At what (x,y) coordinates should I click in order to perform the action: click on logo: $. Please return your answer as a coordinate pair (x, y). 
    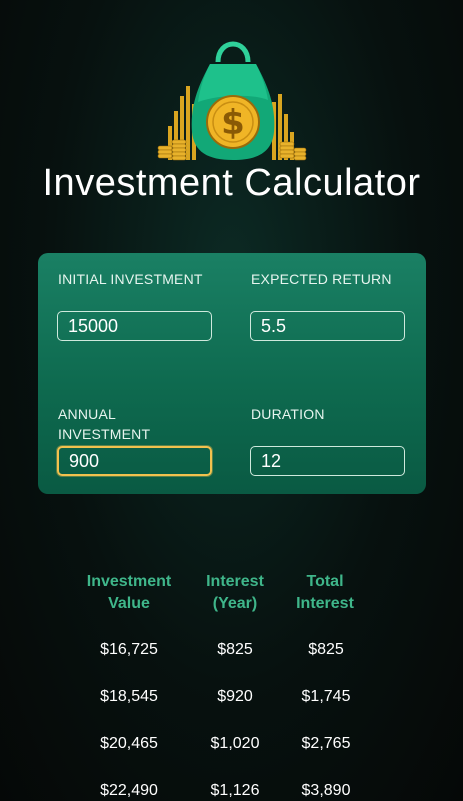
    Looking at the image, I should click on (233, 100).